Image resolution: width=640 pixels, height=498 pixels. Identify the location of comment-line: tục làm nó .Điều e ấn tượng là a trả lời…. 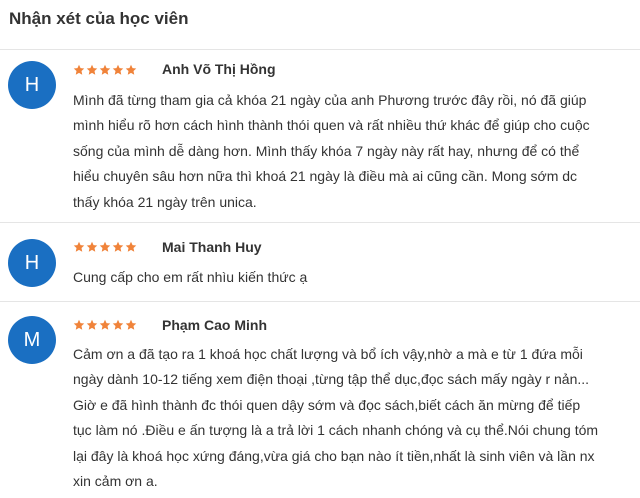
(336, 430).